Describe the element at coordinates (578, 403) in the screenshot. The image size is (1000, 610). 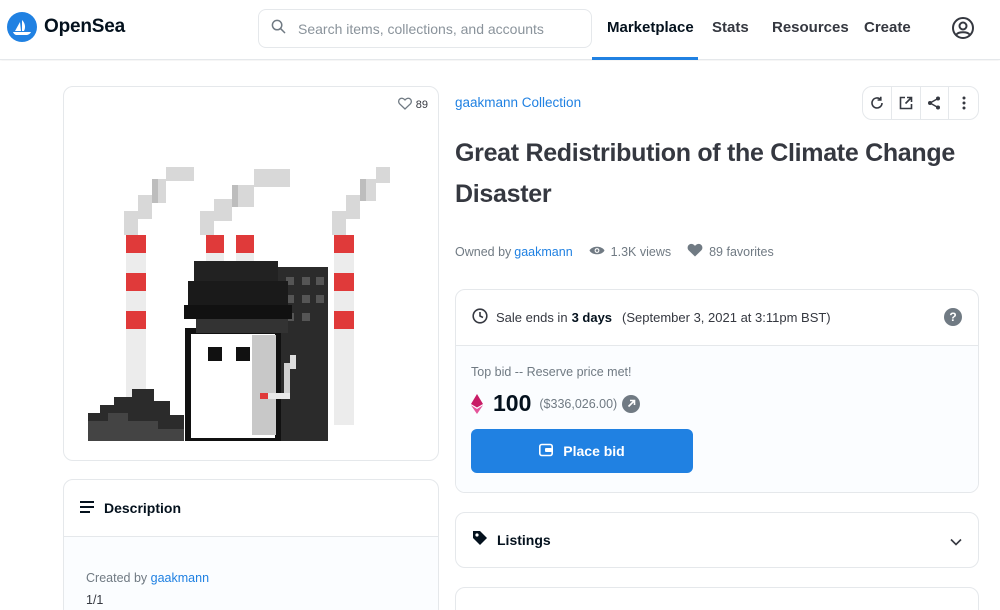
I see `price-usd: ($336,026.00)` at that location.